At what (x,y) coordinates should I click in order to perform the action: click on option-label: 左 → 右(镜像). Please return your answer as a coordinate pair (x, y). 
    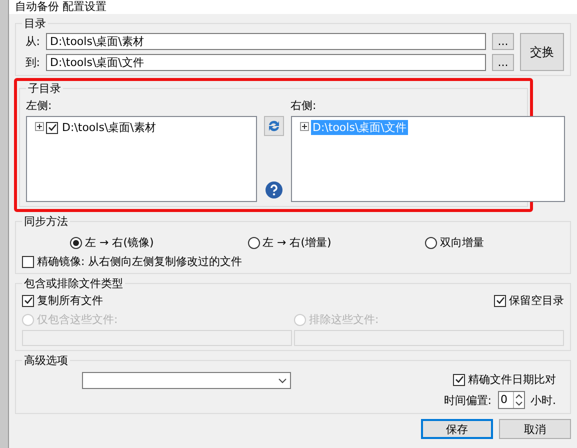
    Looking at the image, I should click on (119, 242).